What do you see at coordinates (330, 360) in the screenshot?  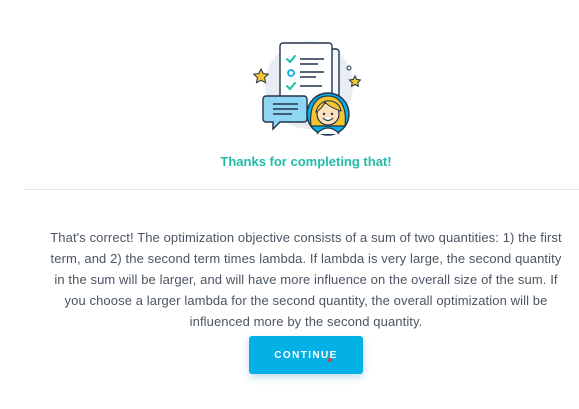 I see `cursor-indicator` at bounding box center [330, 360].